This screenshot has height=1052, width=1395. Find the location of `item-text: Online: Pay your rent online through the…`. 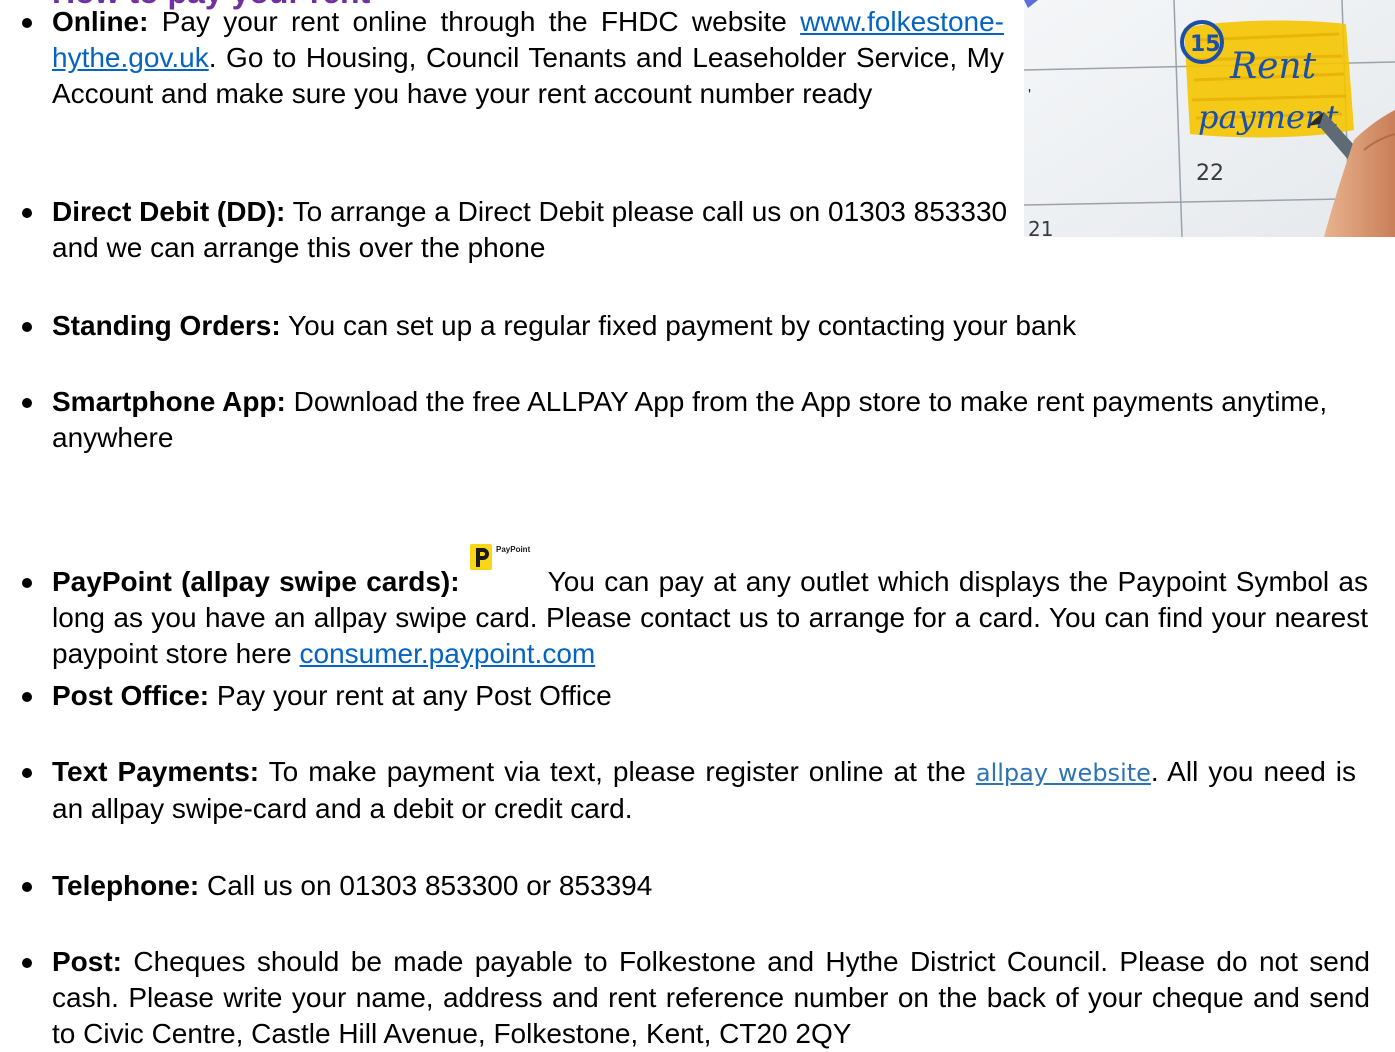

item-text: Online: Pay your rent online through the… is located at coordinates (528, 58).